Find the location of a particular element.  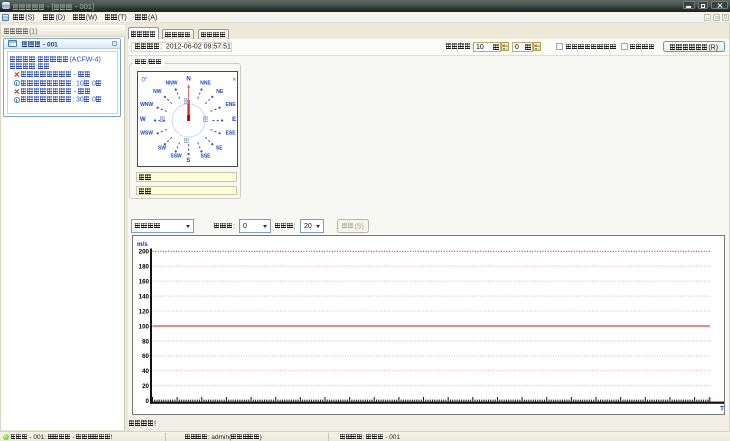

svg-text: NE is located at coordinates (220, 91).